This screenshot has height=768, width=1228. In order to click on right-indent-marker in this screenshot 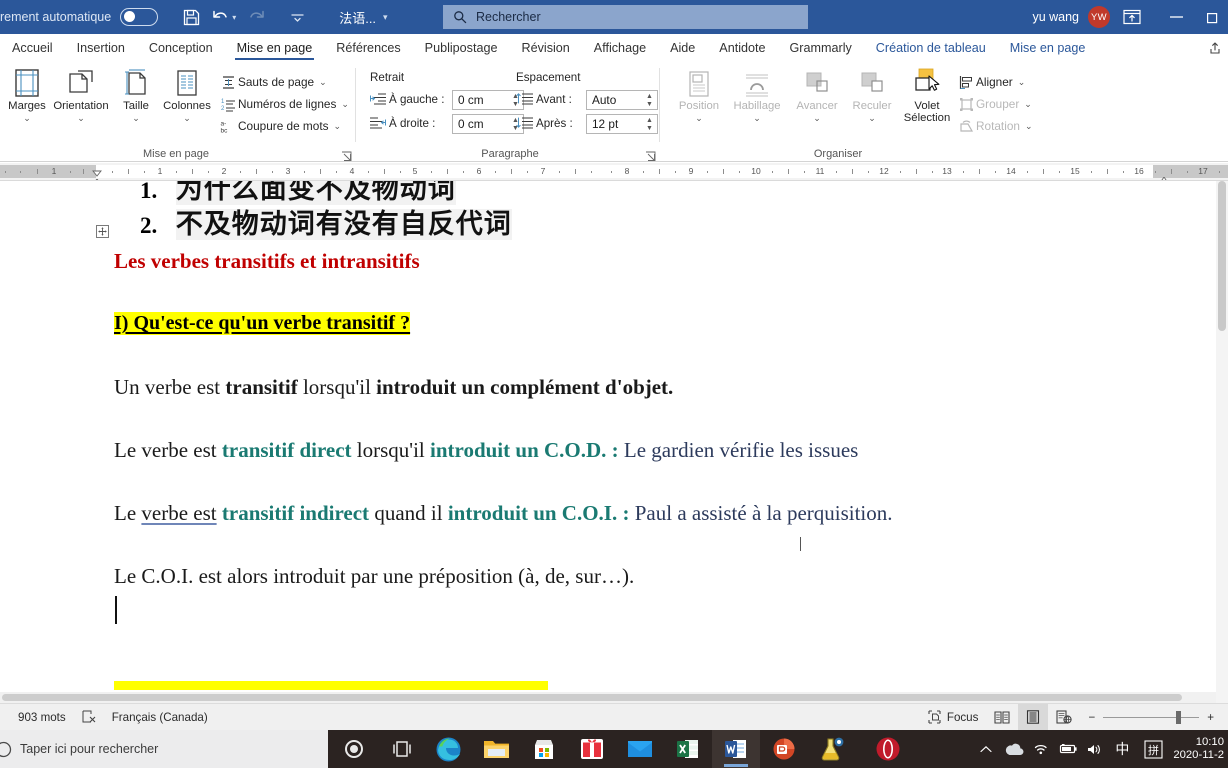, I will do `click(1163, 176)`.